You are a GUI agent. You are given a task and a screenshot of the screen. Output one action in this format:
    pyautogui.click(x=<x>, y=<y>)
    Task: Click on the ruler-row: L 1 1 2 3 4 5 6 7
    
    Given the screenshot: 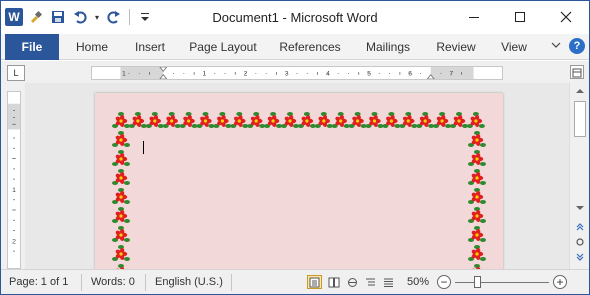 What is the action you would take?
    pyautogui.click(x=295, y=72)
    